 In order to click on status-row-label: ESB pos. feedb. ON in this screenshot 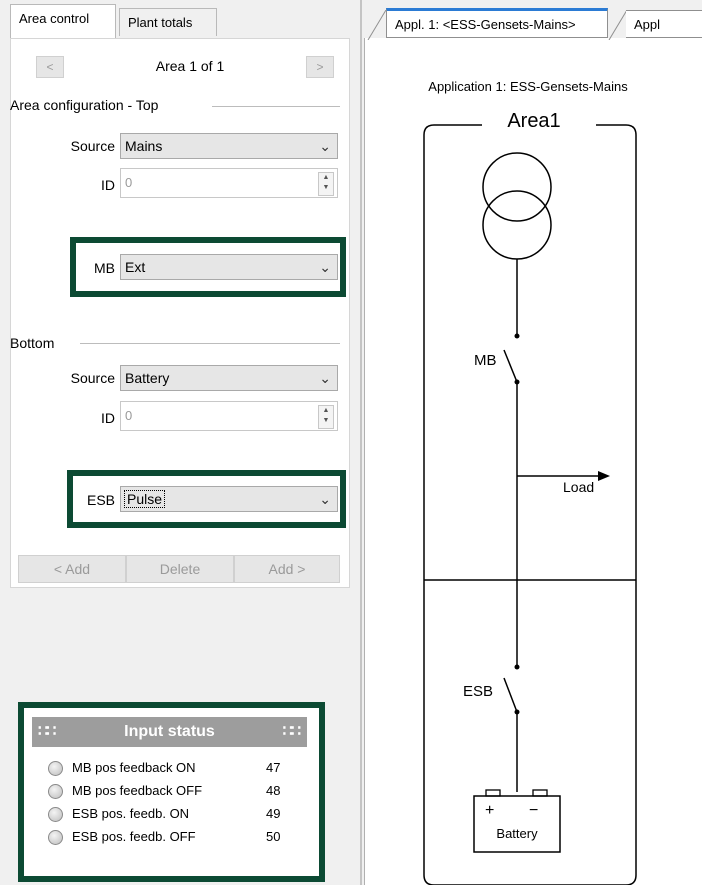, I will do `click(131, 813)`.